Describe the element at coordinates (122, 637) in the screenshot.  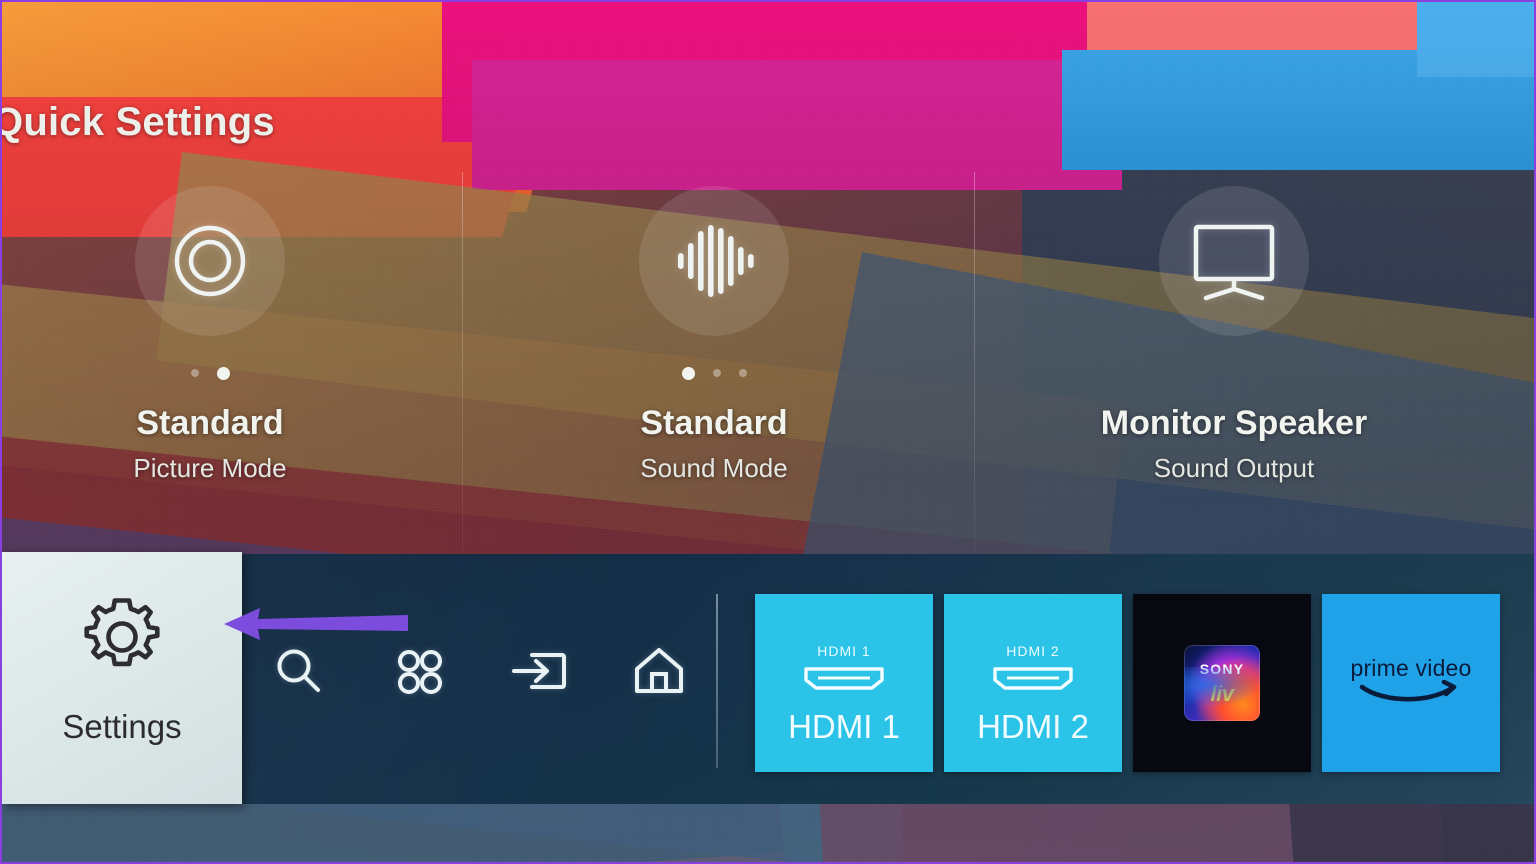
I see `gear-icon` at that location.